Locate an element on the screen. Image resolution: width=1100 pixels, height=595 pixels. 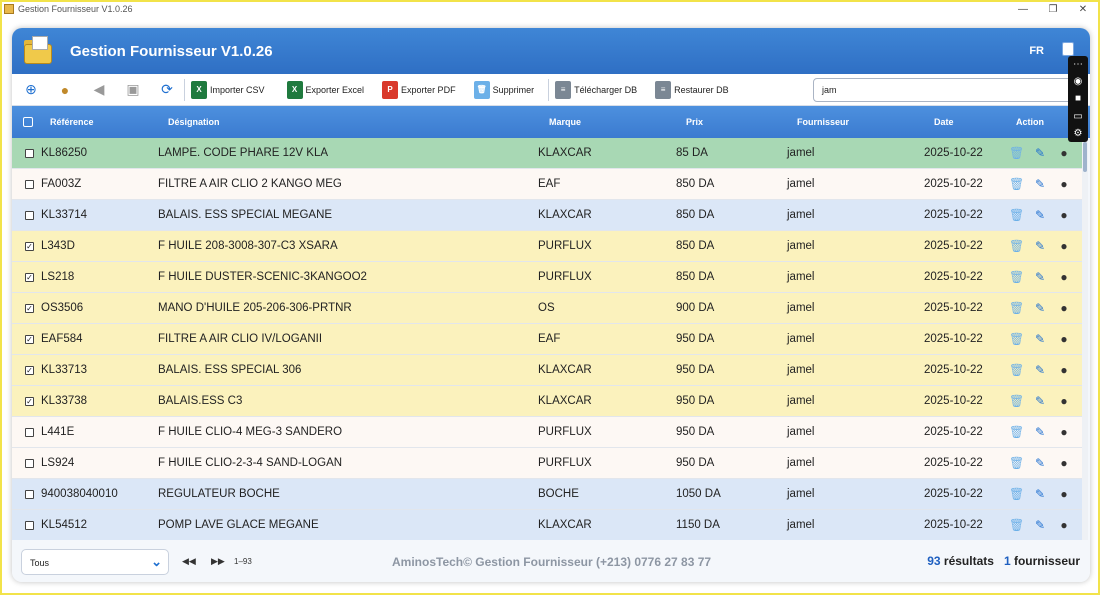
delete-button: 🗑 Supprimer is located at coordinates (503, 89).